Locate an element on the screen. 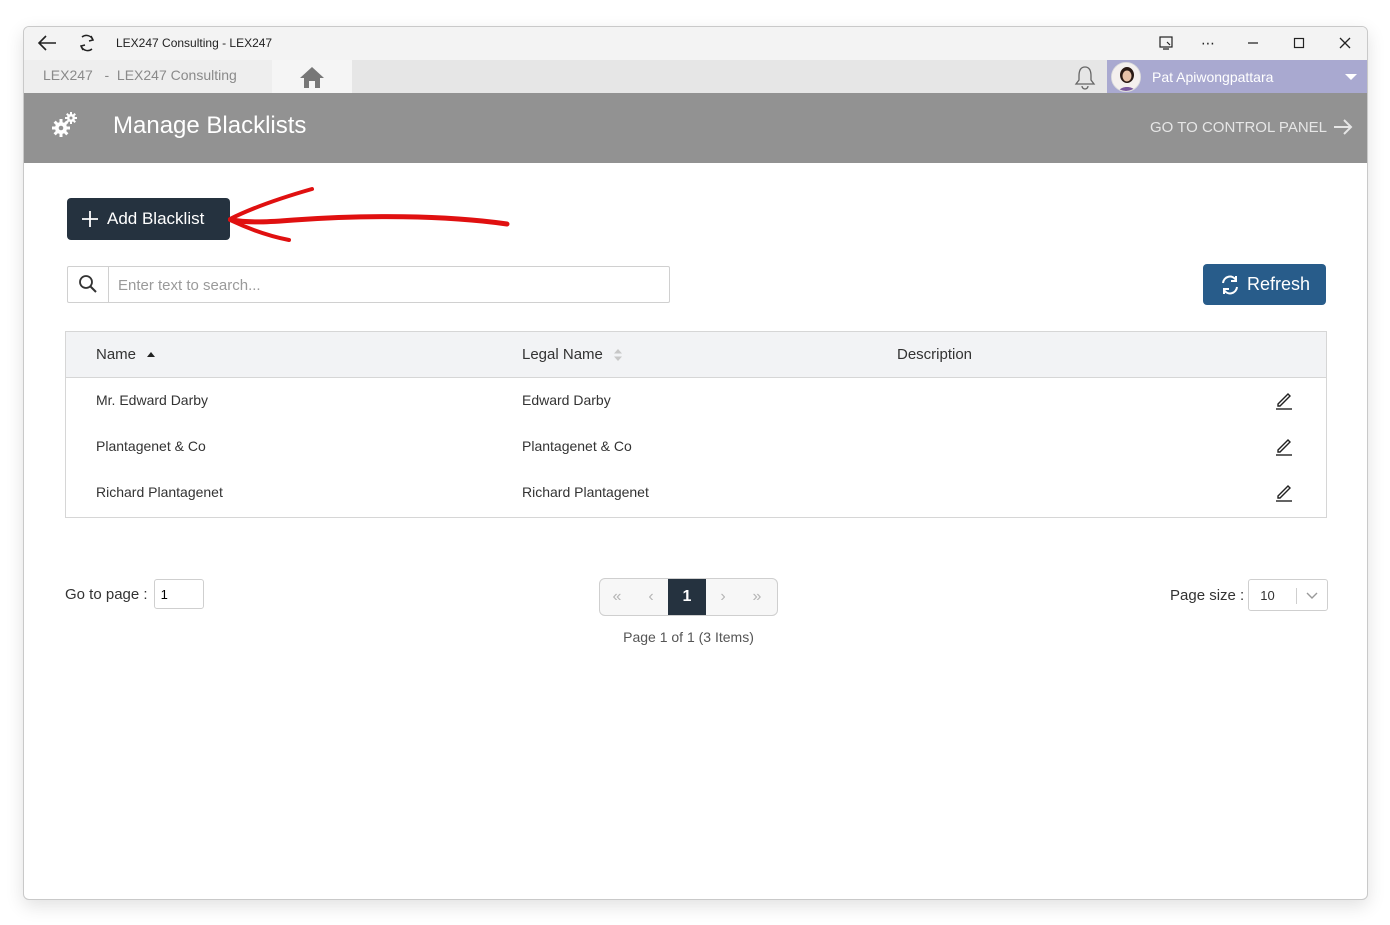 The height and width of the screenshot is (925, 1390). sort-both-icon is located at coordinates (617, 354).